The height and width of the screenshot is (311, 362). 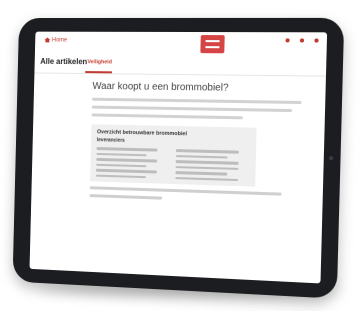 I want to click on utility-bar, so click(x=302, y=40).